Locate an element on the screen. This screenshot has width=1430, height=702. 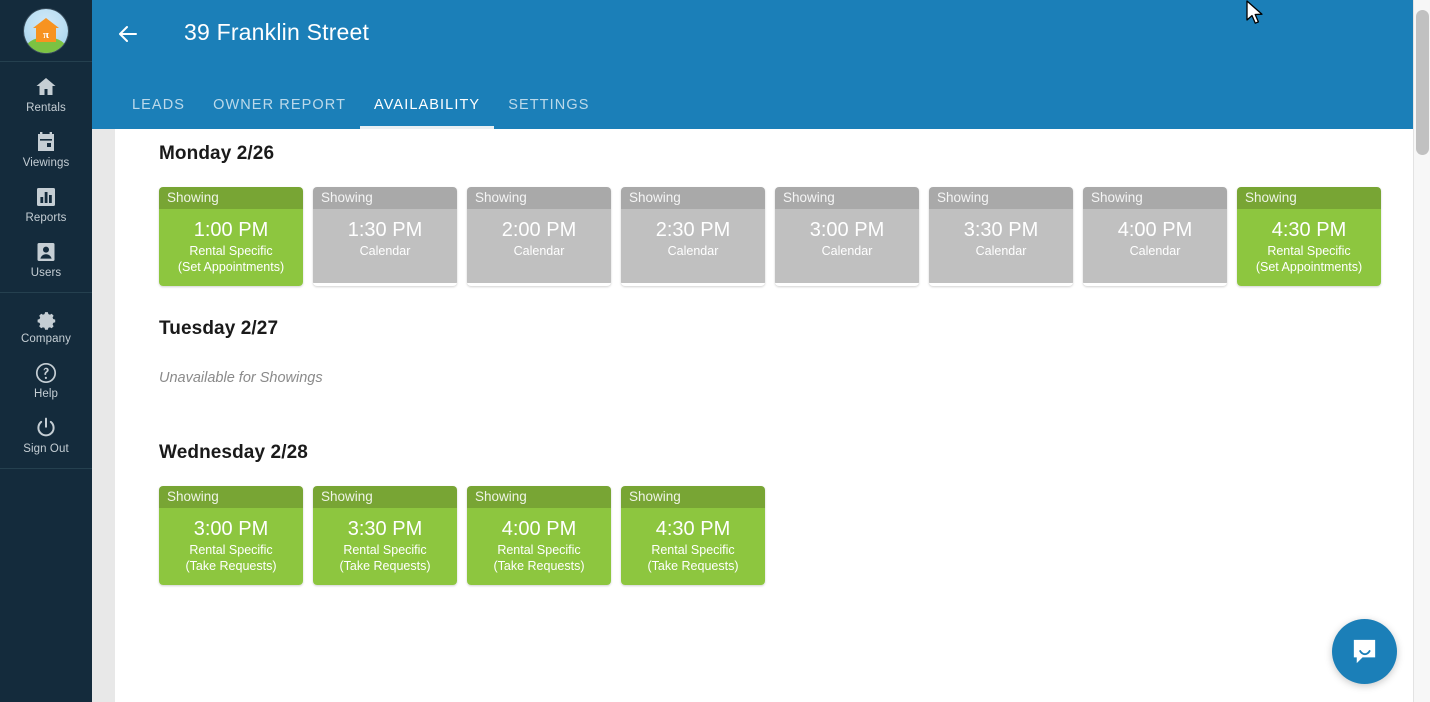
sidebar-item-reports: Reports is located at coordinates (46, 203).